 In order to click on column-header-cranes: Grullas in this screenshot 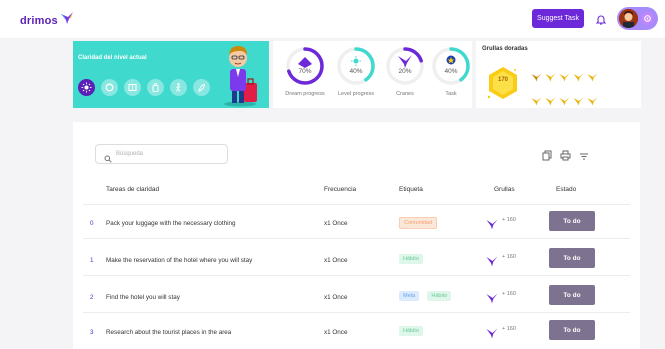, I will do `click(504, 189)`.